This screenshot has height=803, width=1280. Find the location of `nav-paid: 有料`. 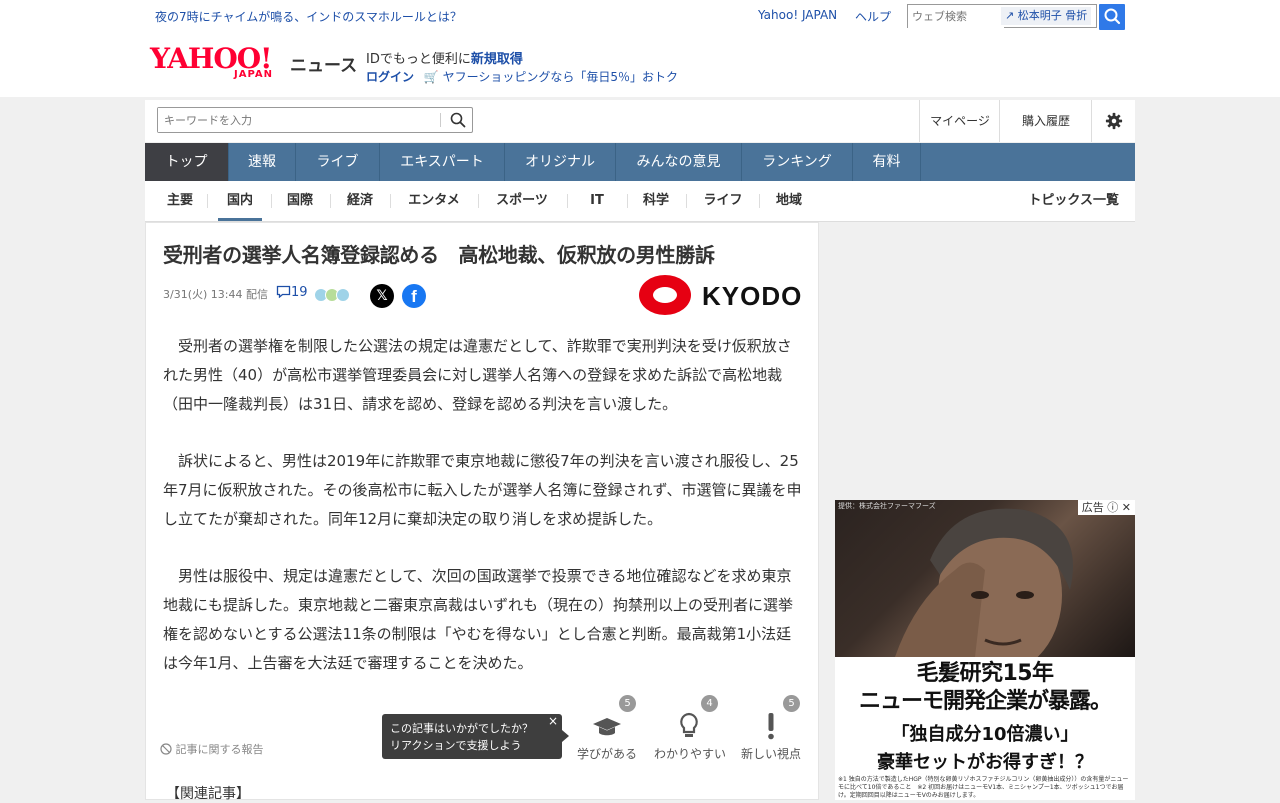

nav-paid: 有料 is located at coordinates (887, 162).